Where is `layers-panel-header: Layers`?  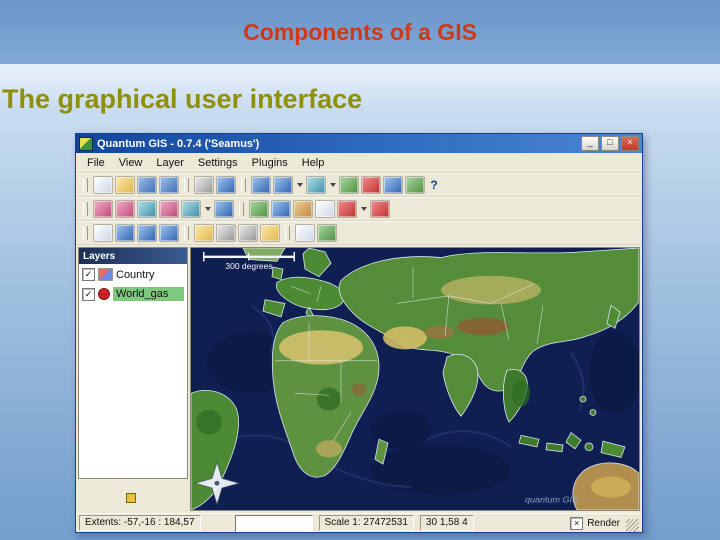
layers-panel-header: Layers is located at coordinates (133, 256).